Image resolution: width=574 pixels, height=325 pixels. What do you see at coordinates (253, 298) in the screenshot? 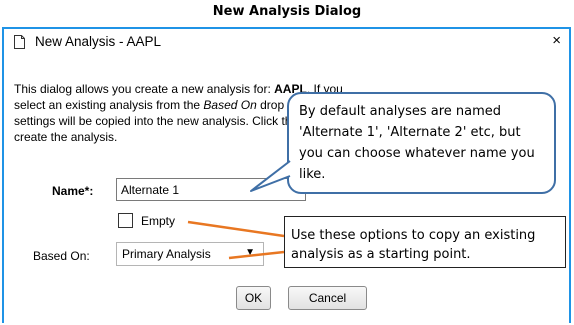
I see `ok-button: OK` at bounding box center [253, 298].